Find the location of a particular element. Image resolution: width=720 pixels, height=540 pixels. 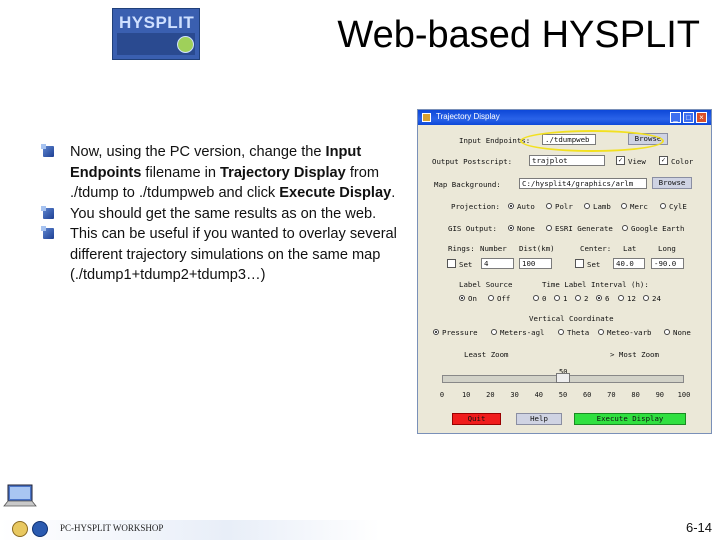

execute-display-button: Execute Display is located at coordinates (630, 419).